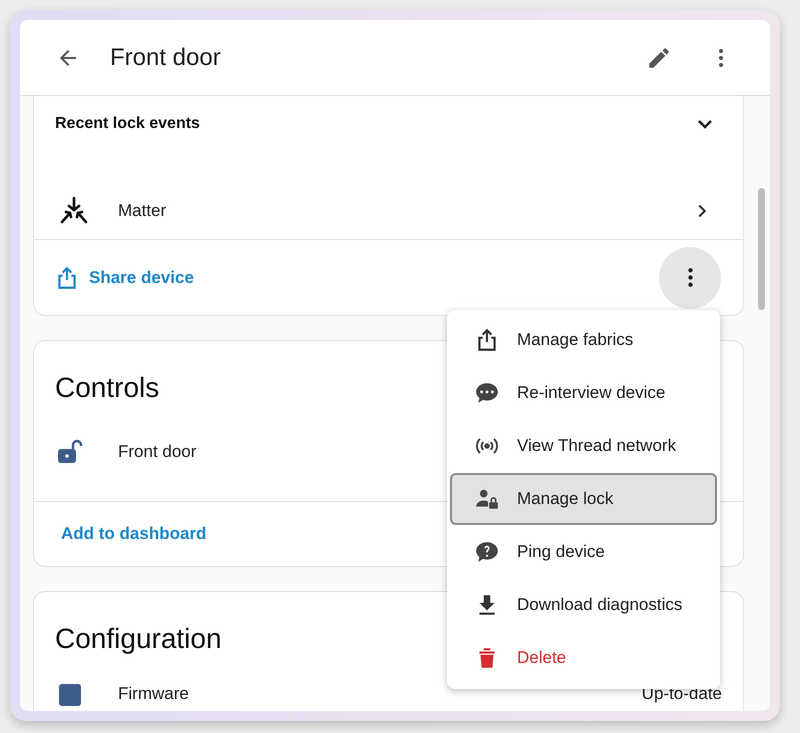 The image size is (800, 733). I want to click on menu-item: Re-interview device, so click(583, 393).